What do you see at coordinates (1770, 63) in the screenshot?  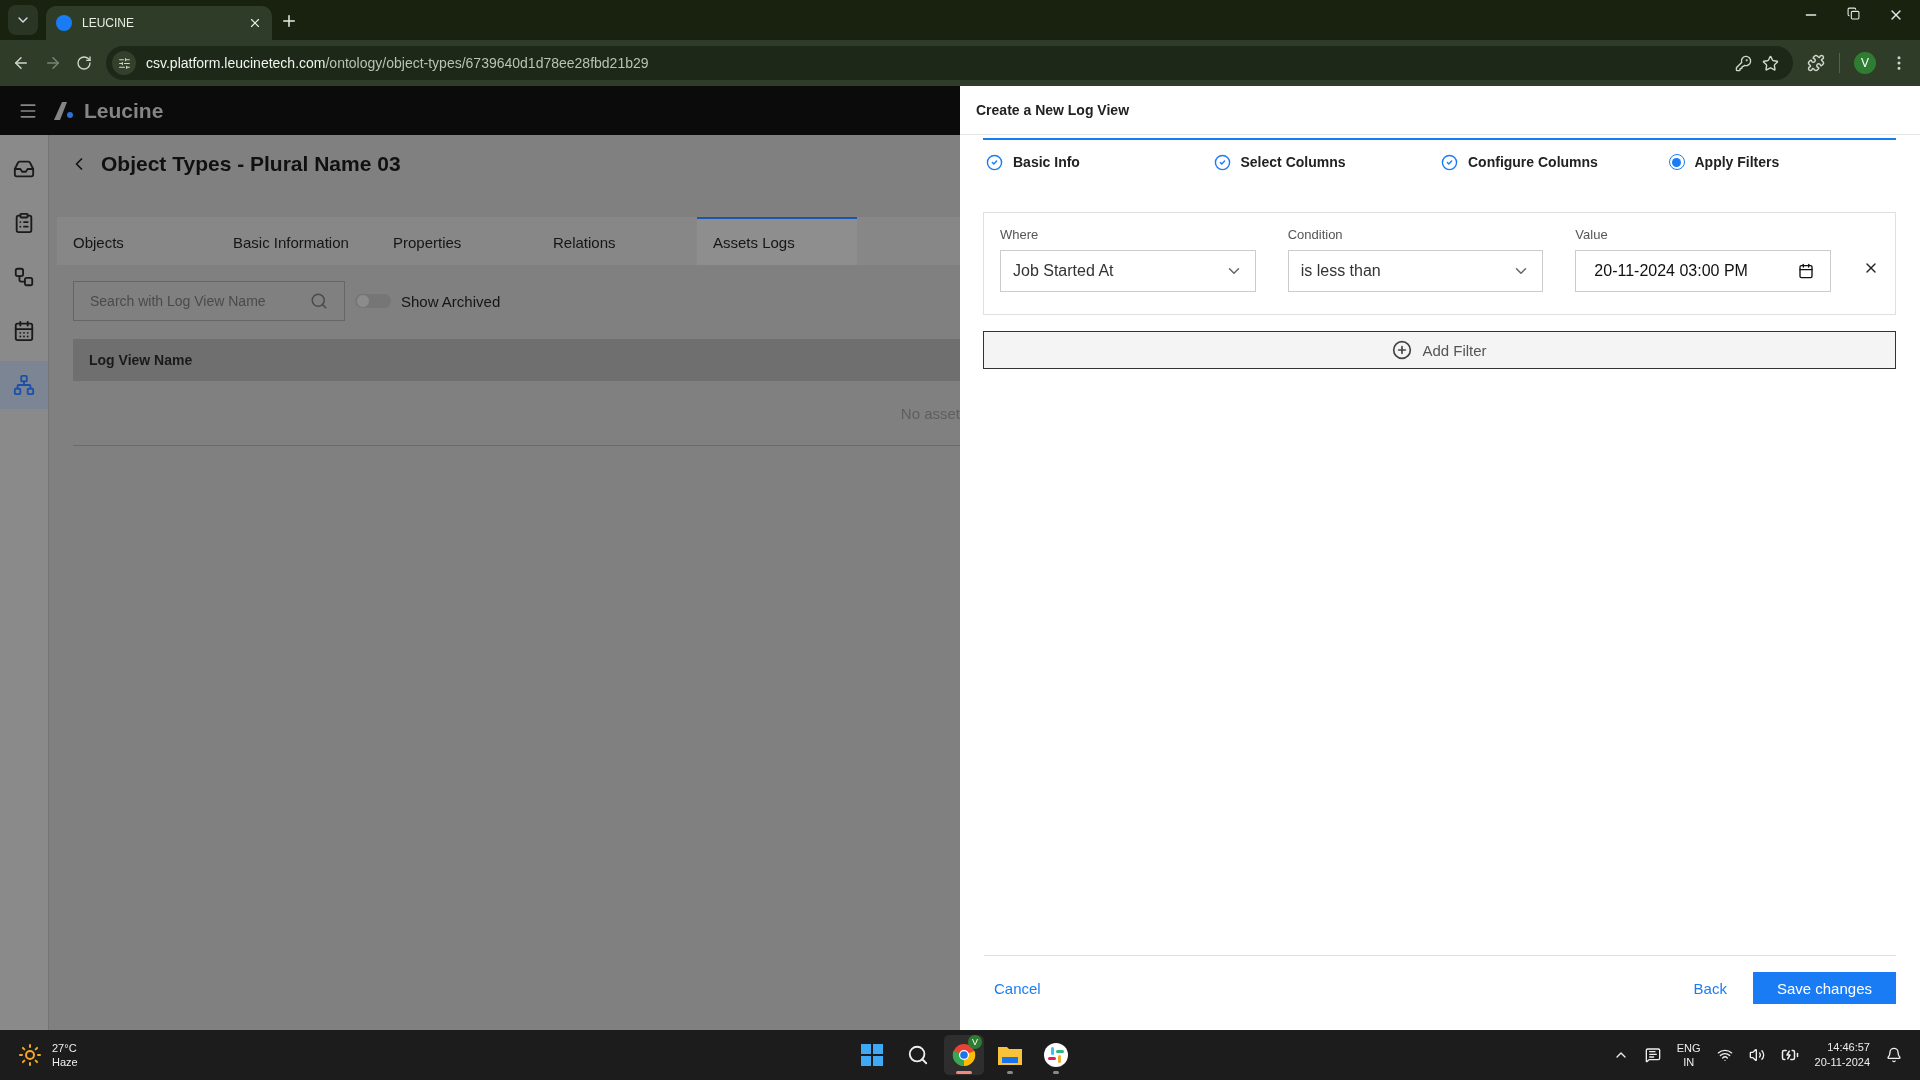 I see `star-icon` at bounding box center [1770, 63].